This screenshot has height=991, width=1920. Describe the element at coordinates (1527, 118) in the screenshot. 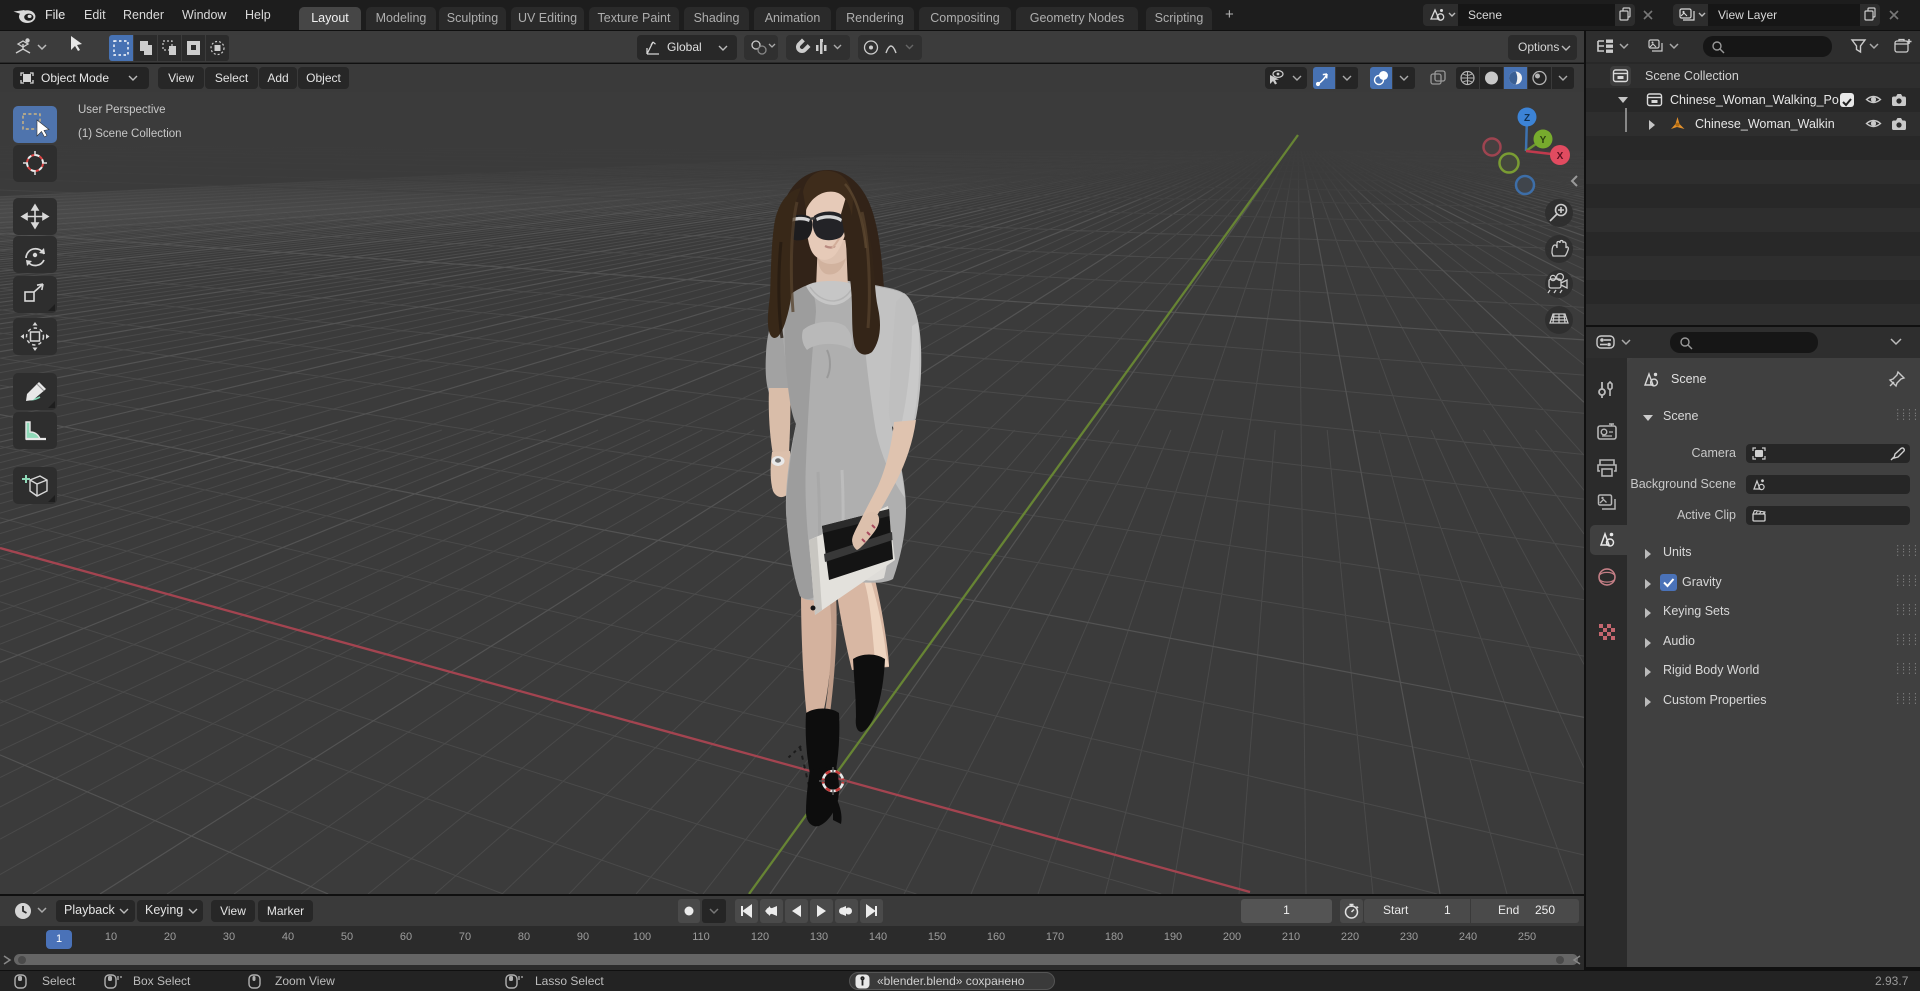

I see `svg-text: Z` at that location.